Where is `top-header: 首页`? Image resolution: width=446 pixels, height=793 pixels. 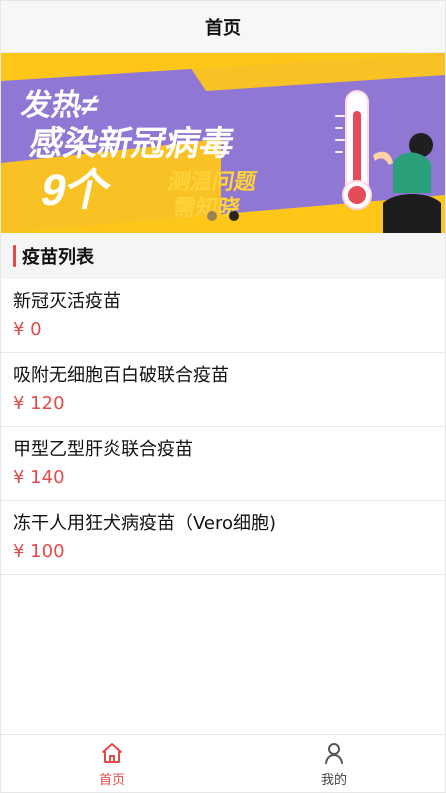
top-header: 首页 is located at coordinates (223, 27).